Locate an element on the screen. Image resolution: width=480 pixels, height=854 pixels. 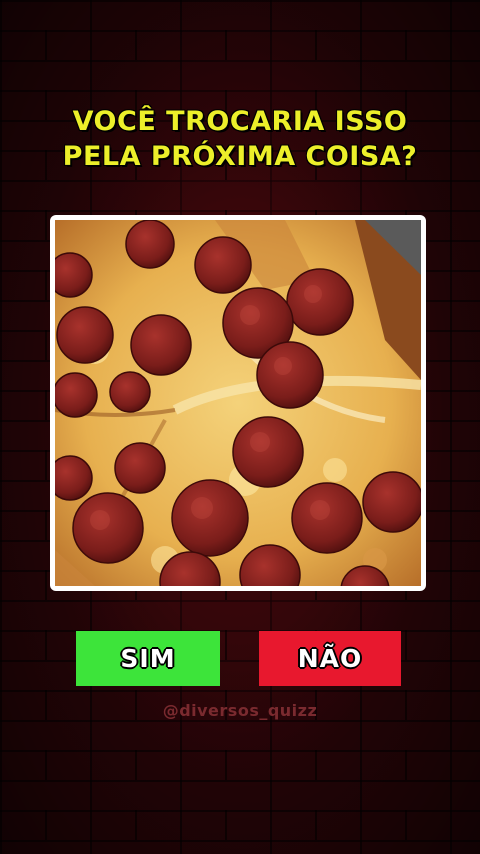
creator-handle: @diversos_quizz is located at coordinates (240, 710).